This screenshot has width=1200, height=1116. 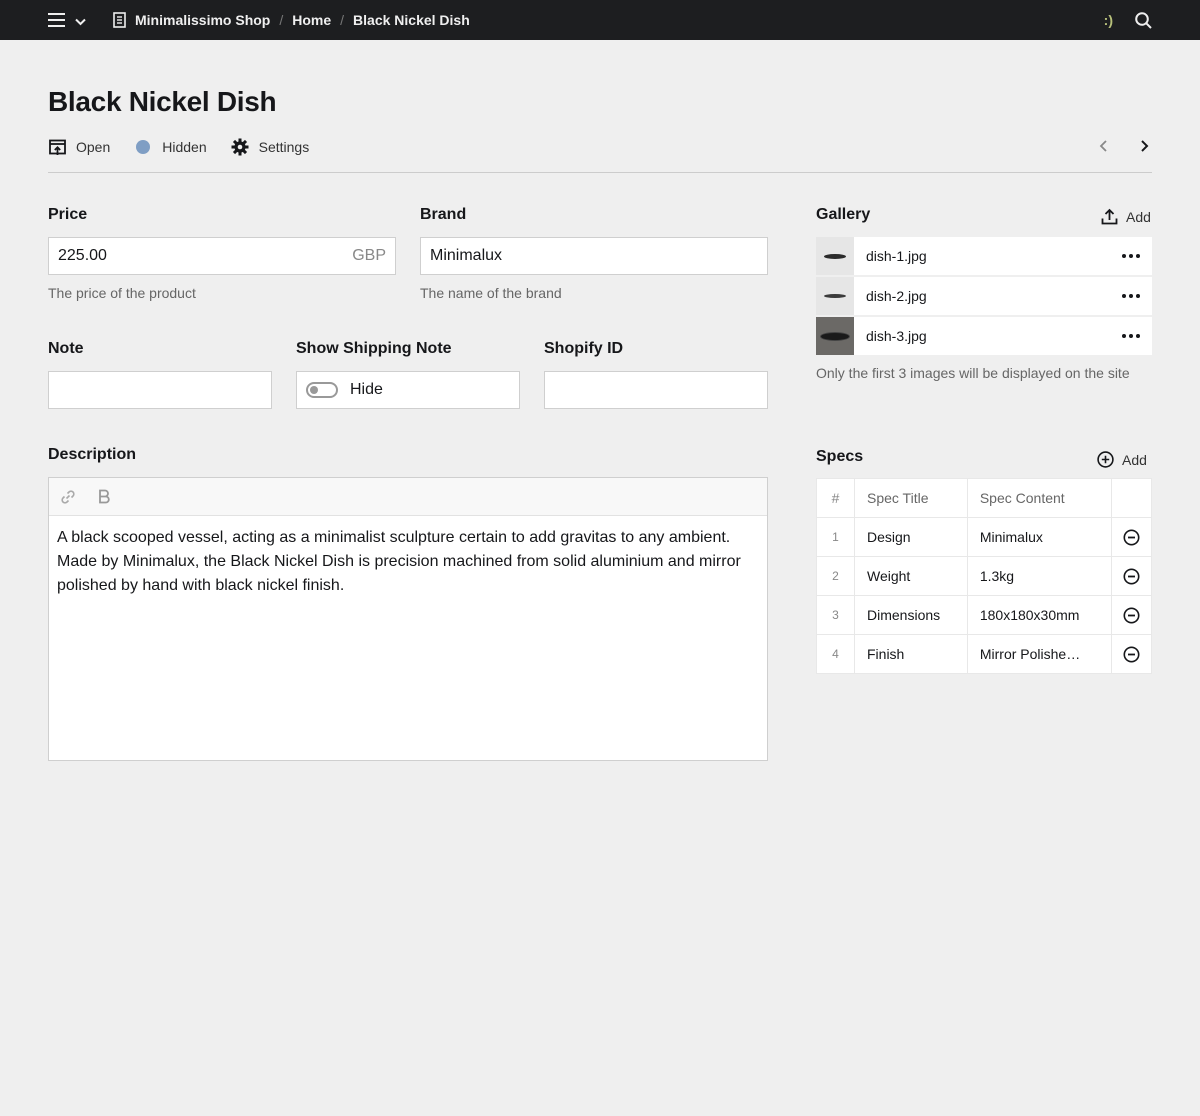 What do you see at coordinates (104, 497) in the screenshot?
I see `bold-icon` at bounding box center [104, 497].